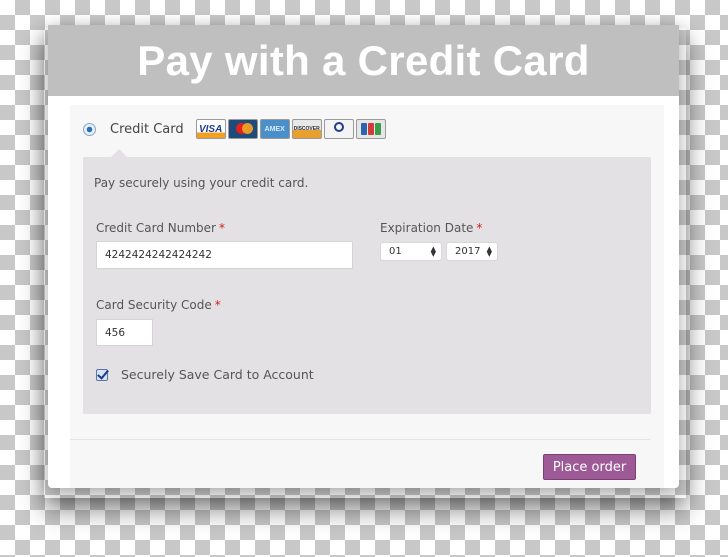  I want to click on jcb-icon, so click(370, 129).